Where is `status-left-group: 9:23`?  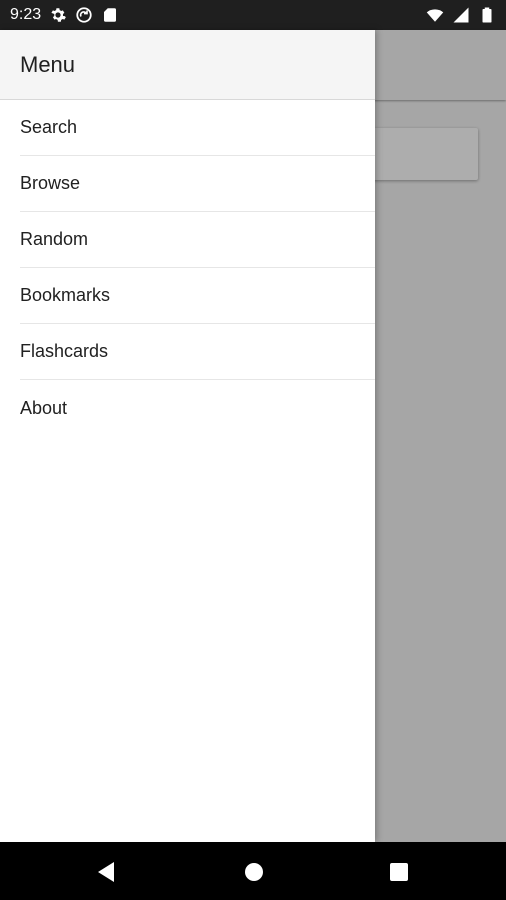 status-left-group: 9:23 is located at coordinates (64, 15).